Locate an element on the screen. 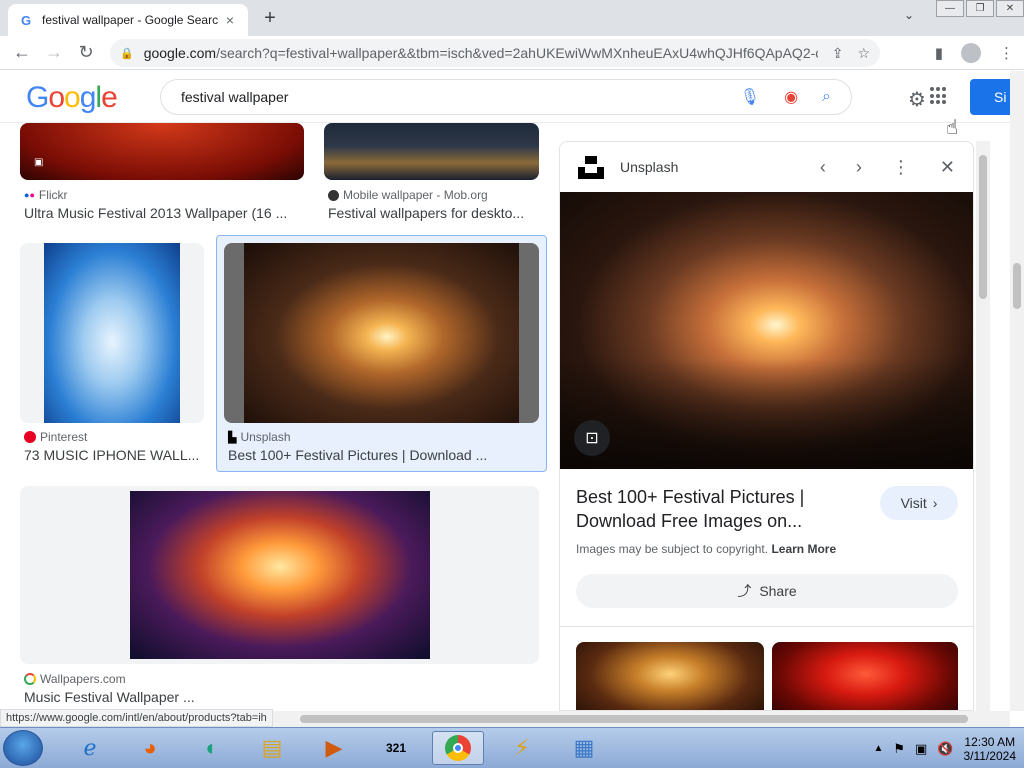 Image resolution: width=1024 pixels, height=769 pixels. page-scroll-thumb is located at coordinates (1017, 286).